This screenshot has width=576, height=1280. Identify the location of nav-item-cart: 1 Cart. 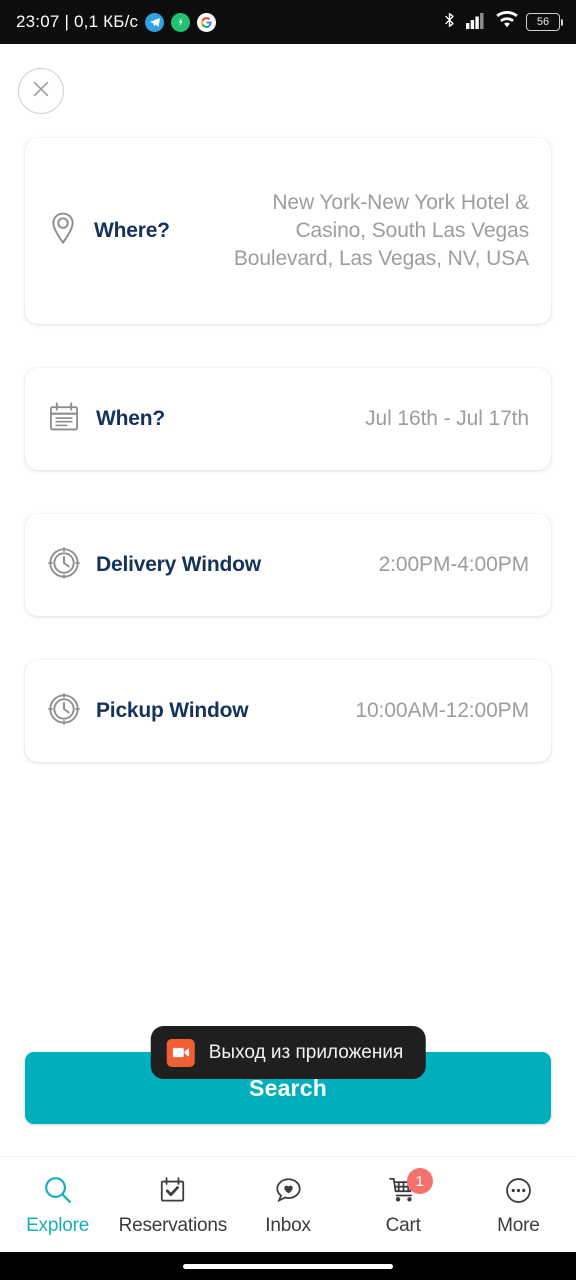
(403, 1202).